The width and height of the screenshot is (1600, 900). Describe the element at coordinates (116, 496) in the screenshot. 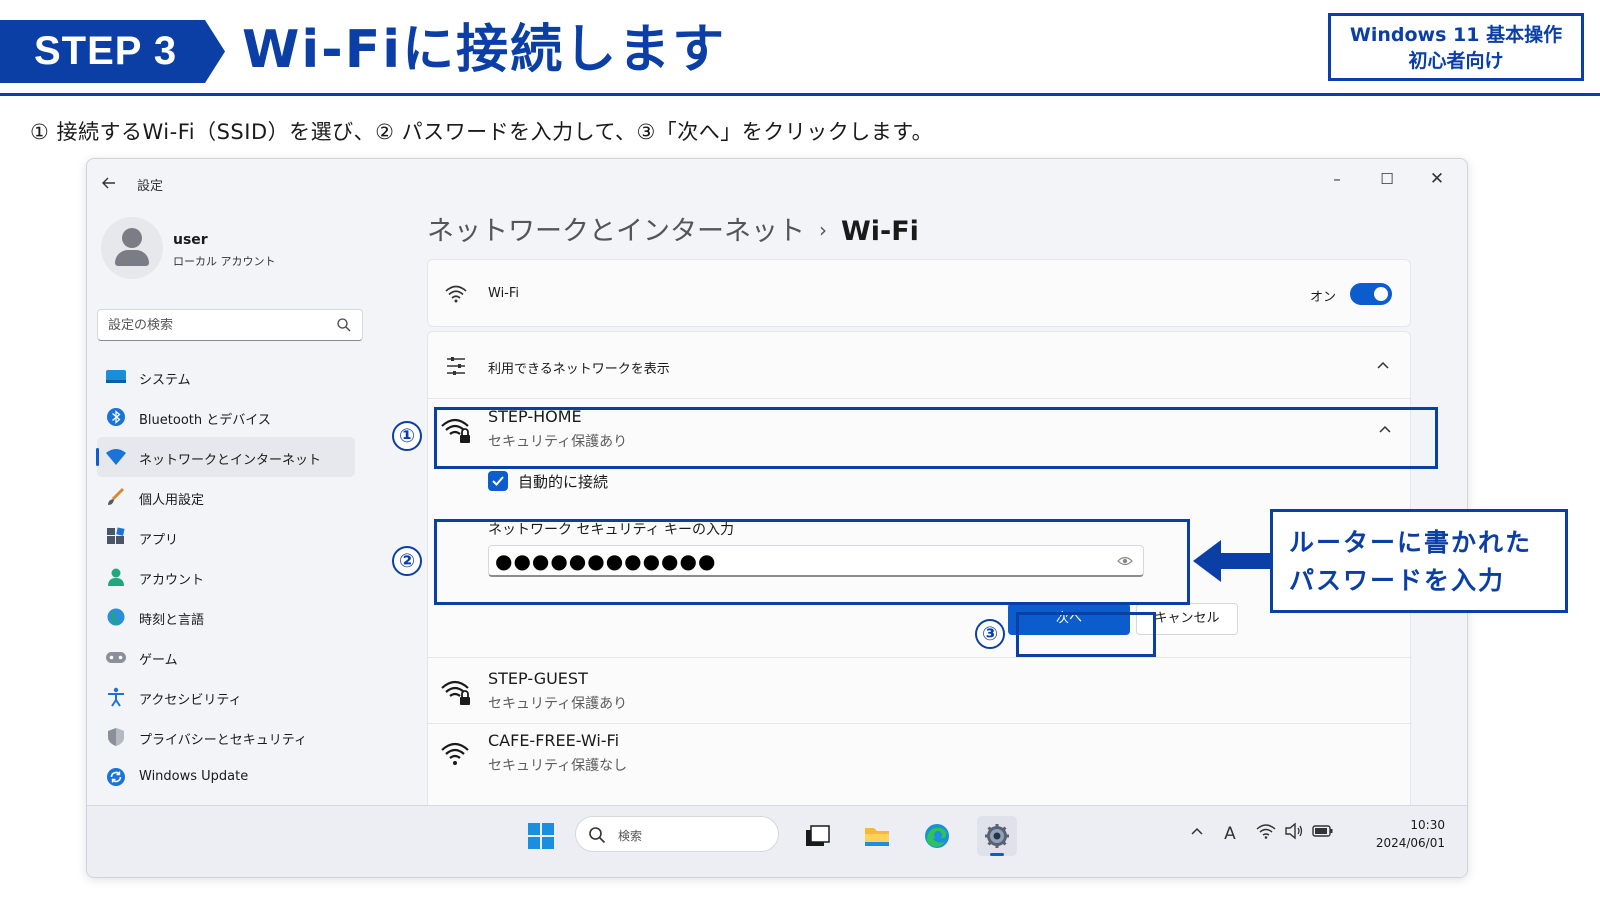

I see `brush-icon` at that location.